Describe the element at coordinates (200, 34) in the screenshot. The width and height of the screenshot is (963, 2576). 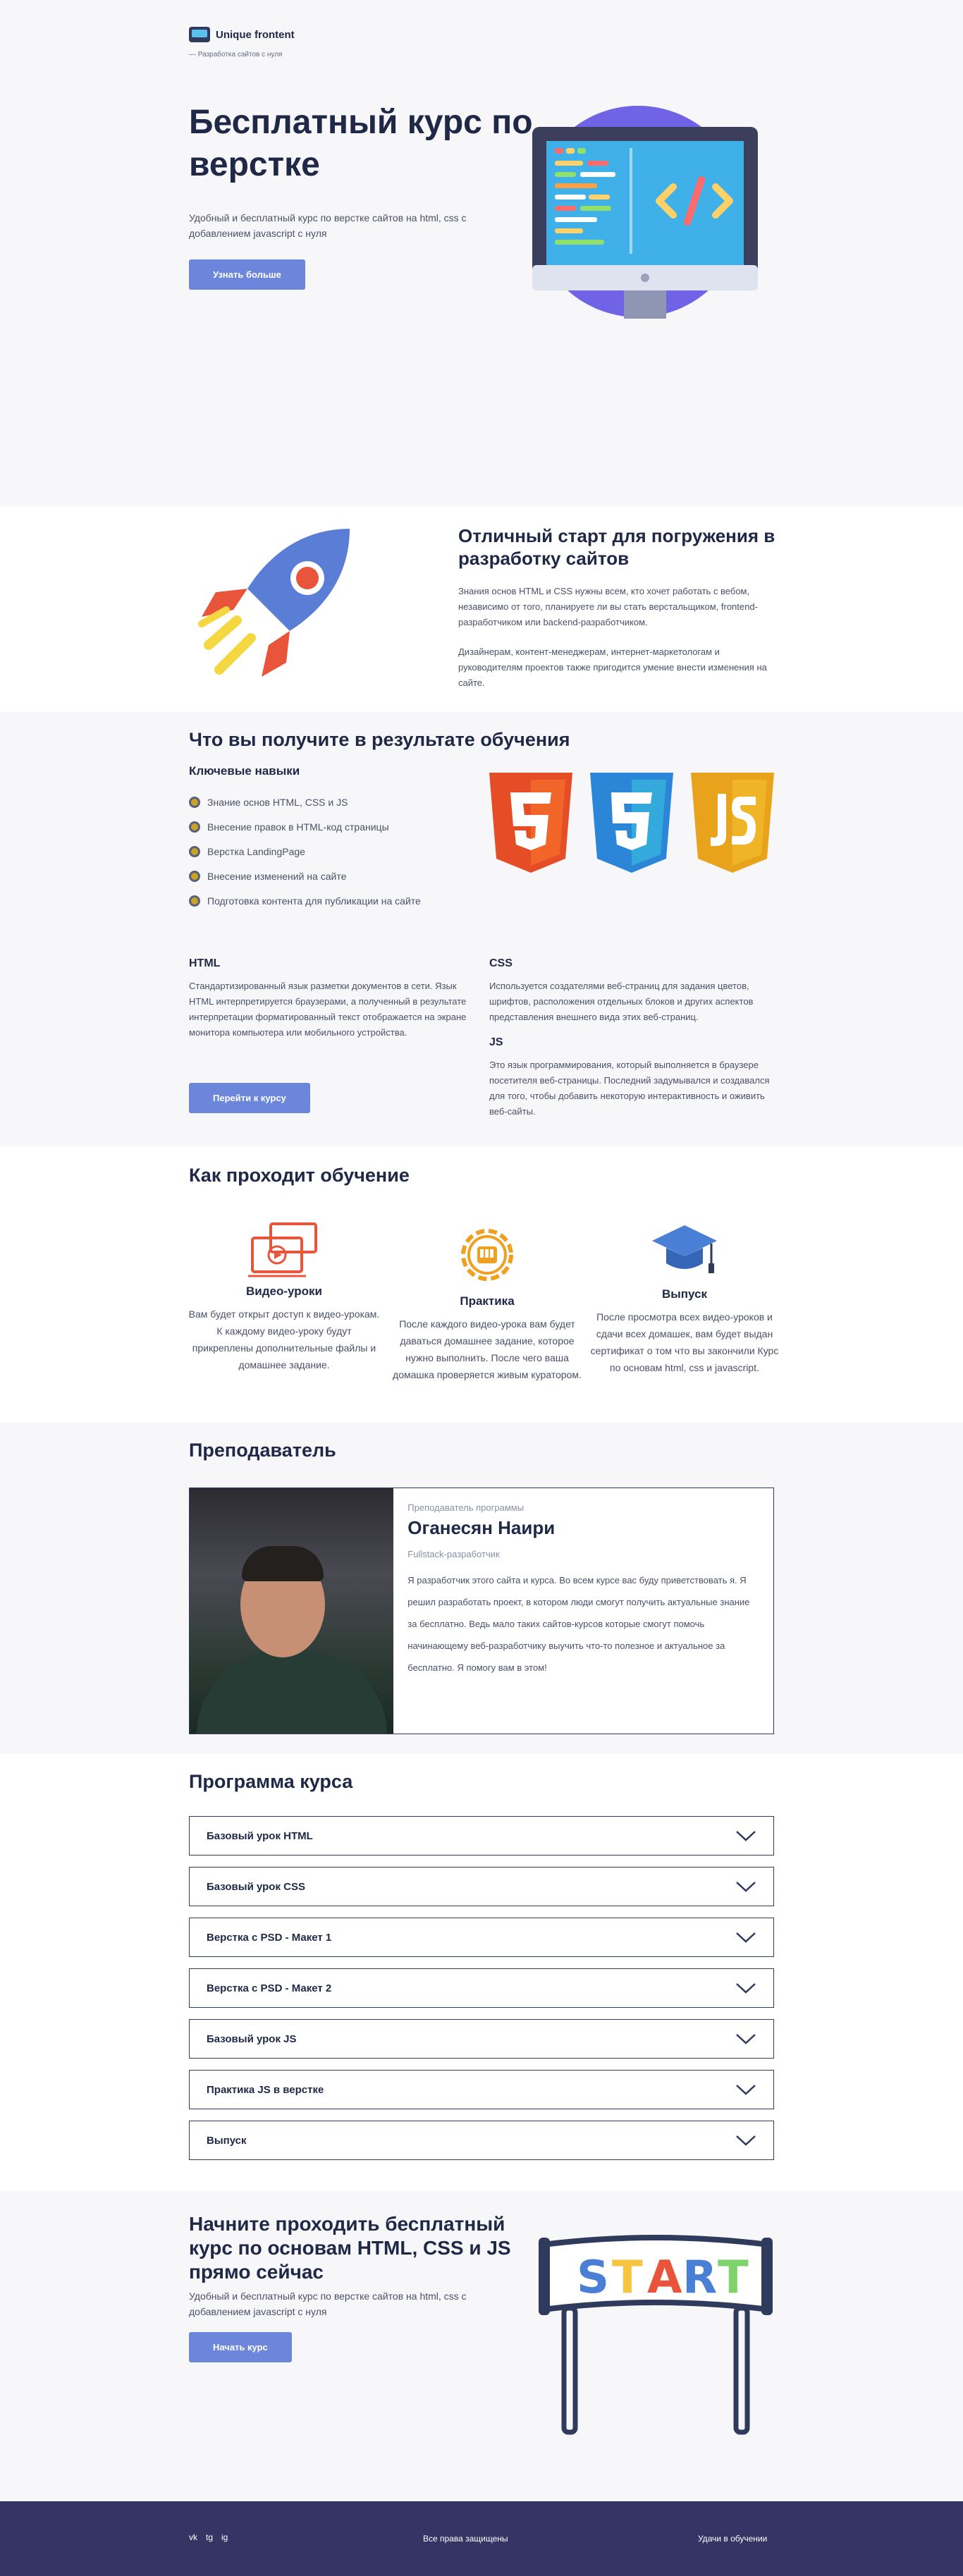
I see `logo-icon` at that location.